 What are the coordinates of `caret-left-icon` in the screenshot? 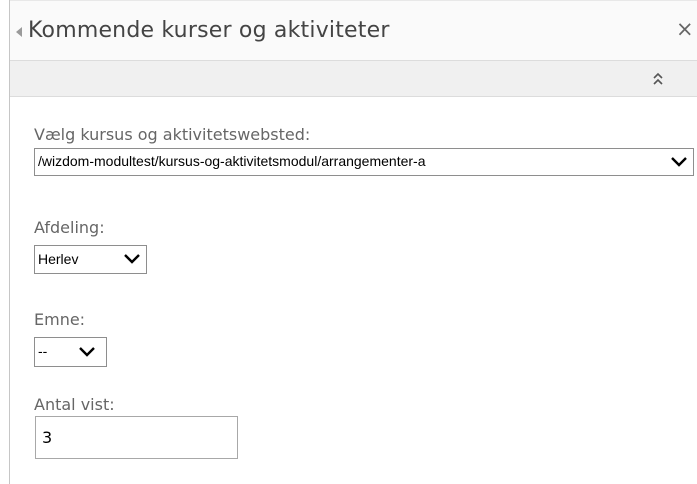 It's located at (19, 32).